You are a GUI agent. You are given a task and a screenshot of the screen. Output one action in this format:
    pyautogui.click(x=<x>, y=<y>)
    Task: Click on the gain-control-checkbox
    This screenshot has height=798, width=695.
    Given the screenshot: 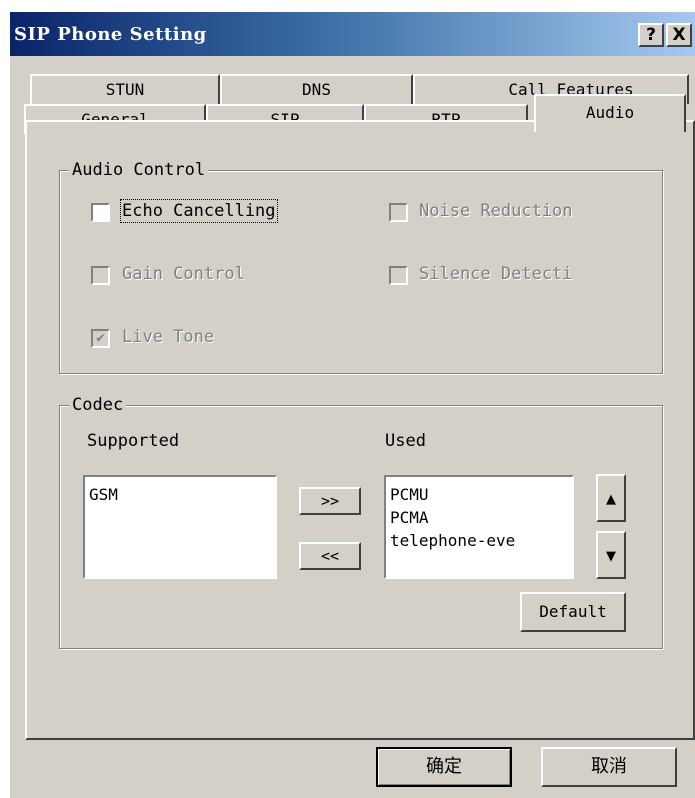 What is the action you would take?
    pyautogui.click(x=100, y=275)
    